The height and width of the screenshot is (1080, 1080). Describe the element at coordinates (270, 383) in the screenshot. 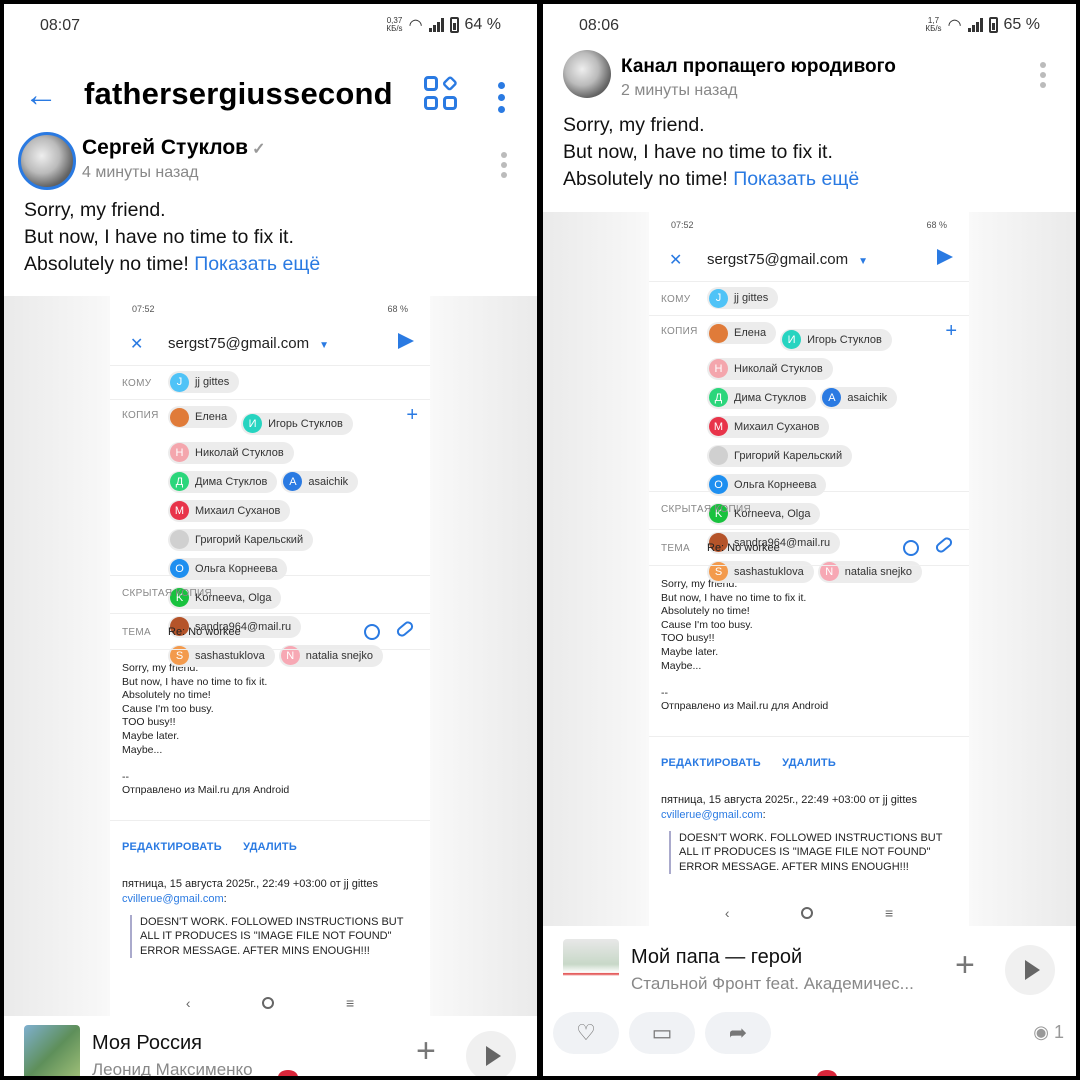

I see `mail-to-row: КОМУ Jjj gittes` at that location.